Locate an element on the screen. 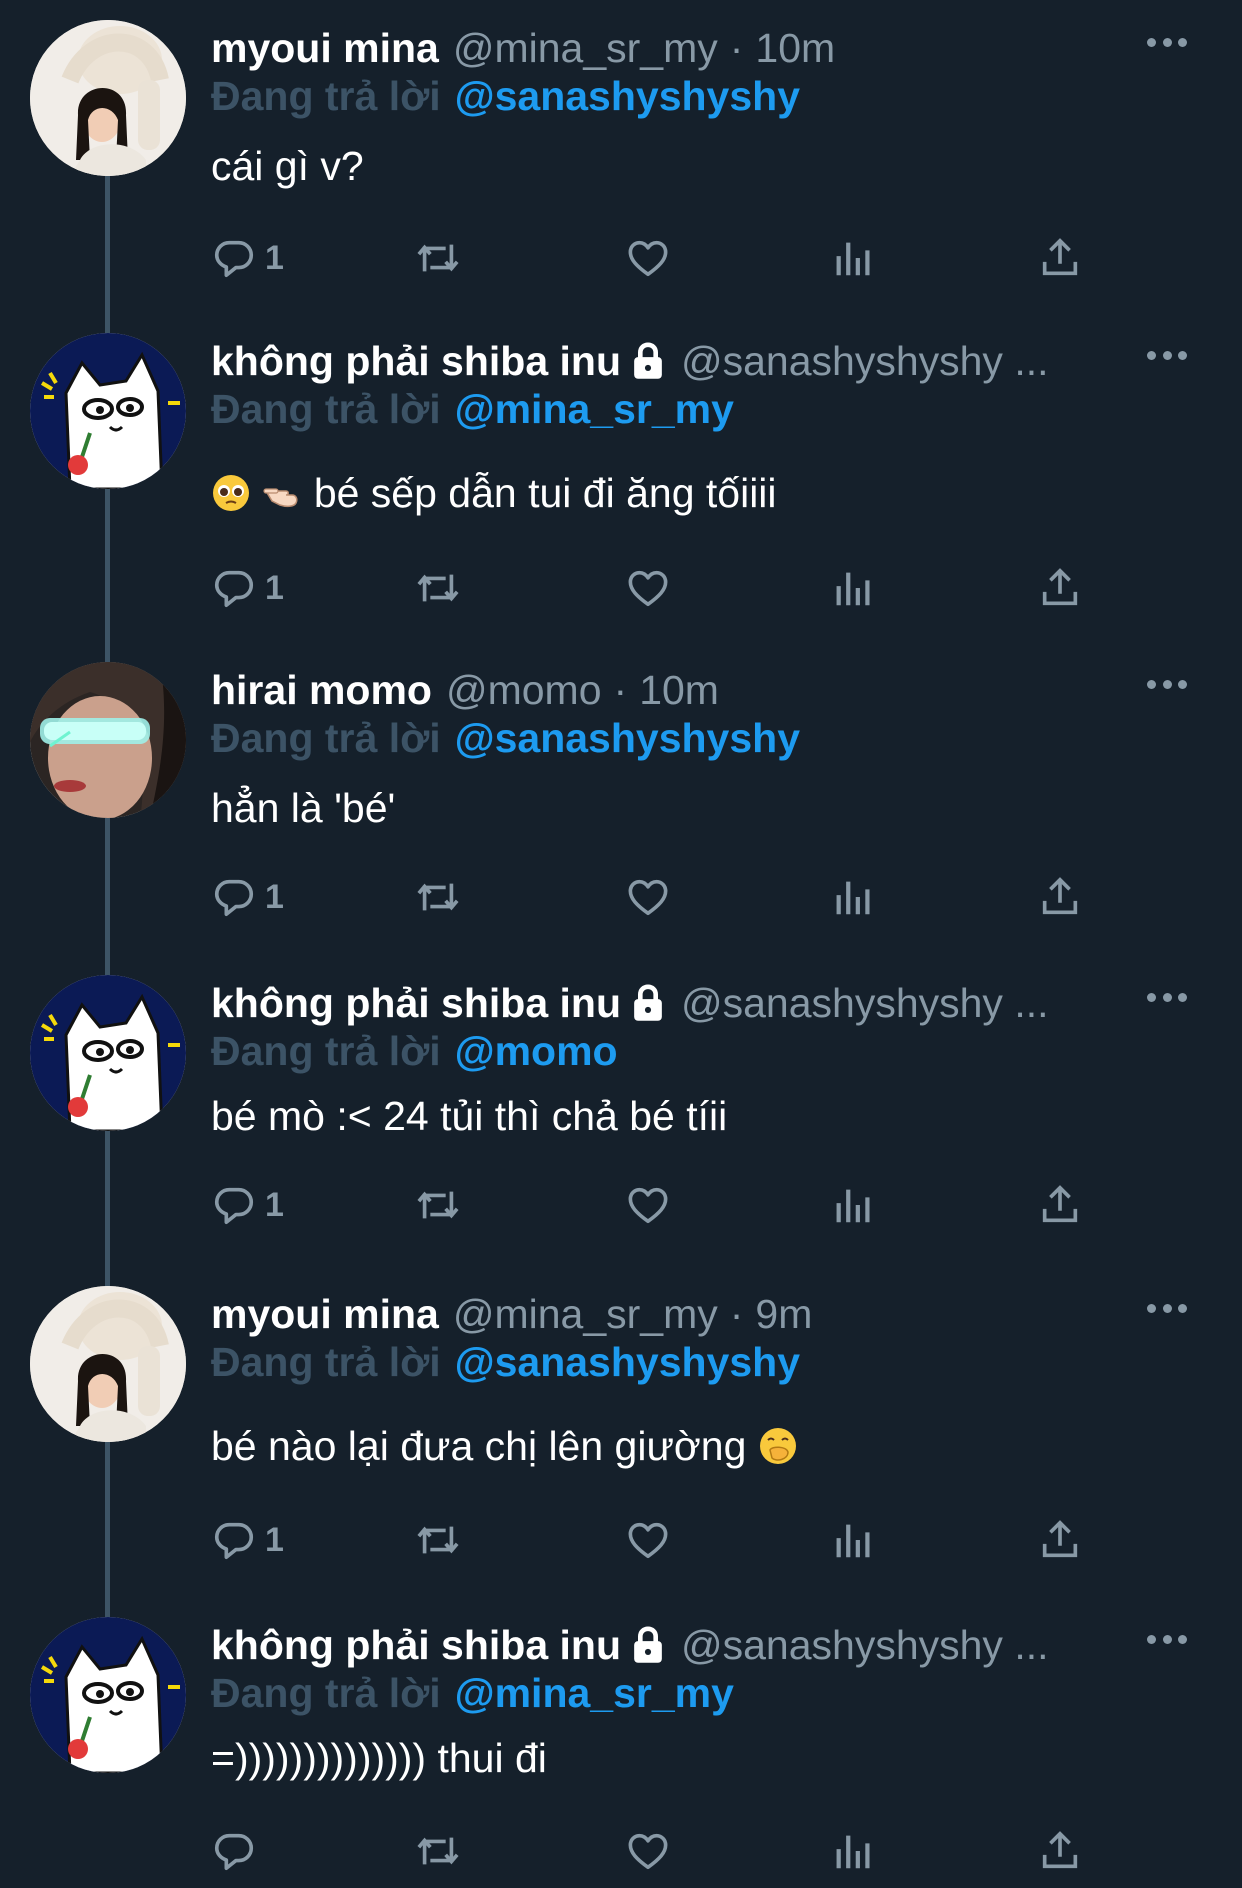  action-bar is located at coordinates (651, 1851).